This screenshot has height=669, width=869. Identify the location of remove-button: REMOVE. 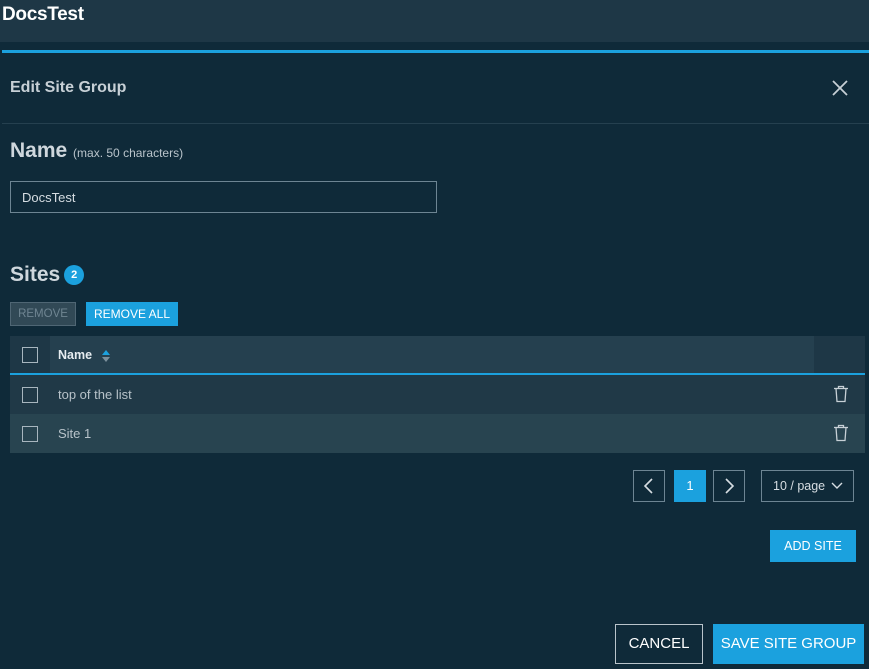
(43, 314).